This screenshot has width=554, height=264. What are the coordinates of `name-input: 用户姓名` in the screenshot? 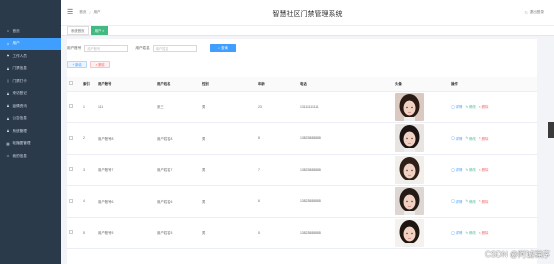 It's located at (174, 48).